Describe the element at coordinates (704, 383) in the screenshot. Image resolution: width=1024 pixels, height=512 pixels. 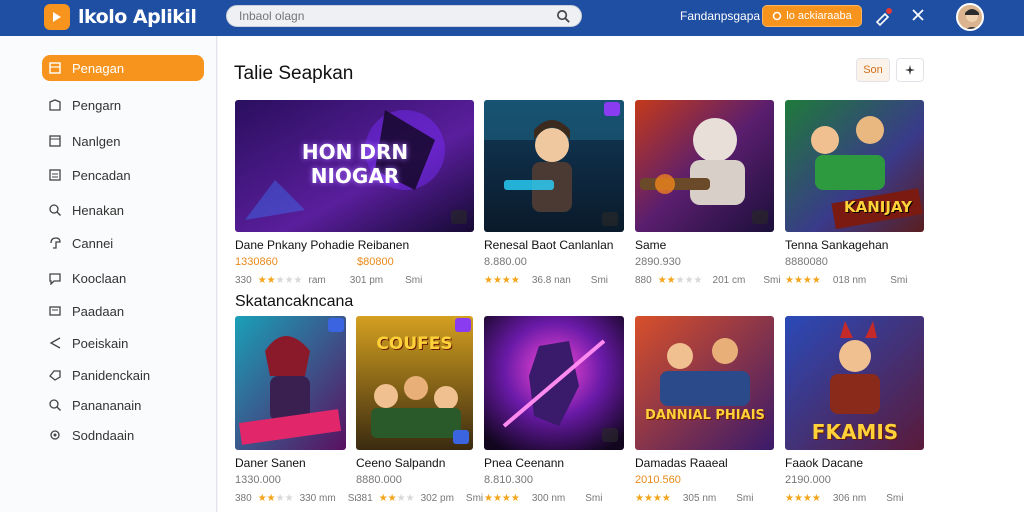
I see `game-thumbnail: DANNIAL PHIAIS` at that location.